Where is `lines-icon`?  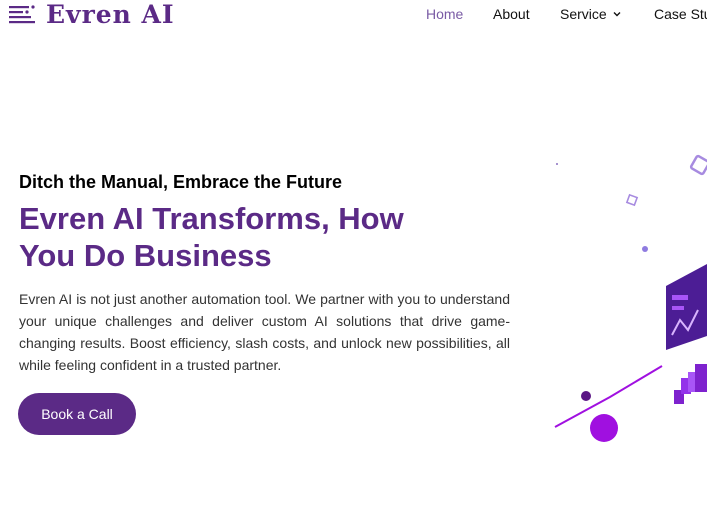 lines-icon is located at coordinates (22, 13).